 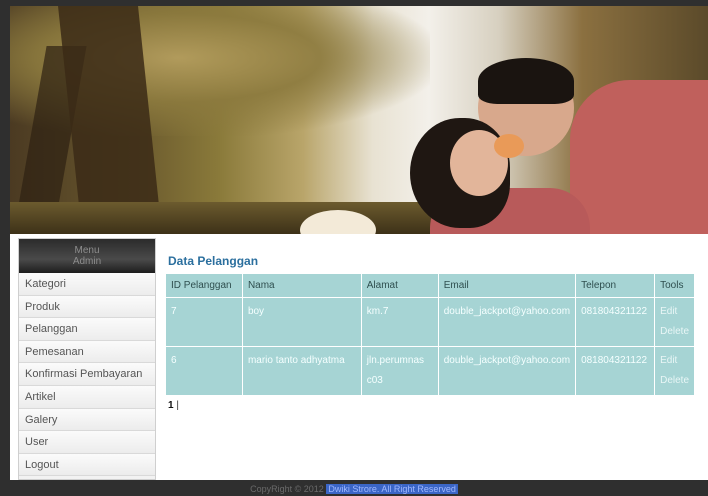 What do you see at coordinates (87, 329) in the screenshot?
I see `sidebar-item-pelanggan: Pelanggan` at bounding box center [87, 329].